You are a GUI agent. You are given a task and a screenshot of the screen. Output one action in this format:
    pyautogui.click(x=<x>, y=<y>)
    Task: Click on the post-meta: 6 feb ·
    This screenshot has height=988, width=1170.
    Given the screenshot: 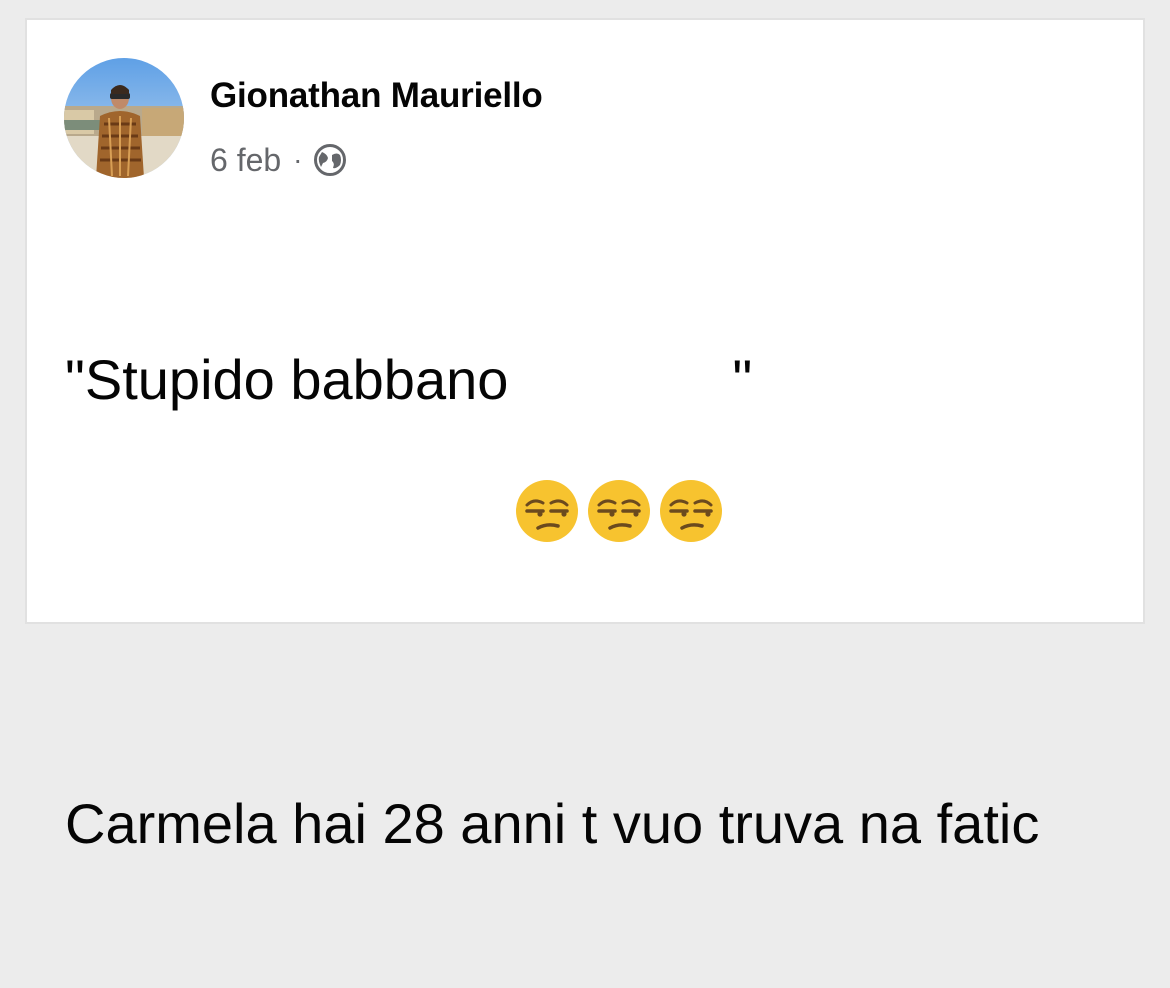 What is the action you would take?
    pyautogui.click(x=278, y=160)
    